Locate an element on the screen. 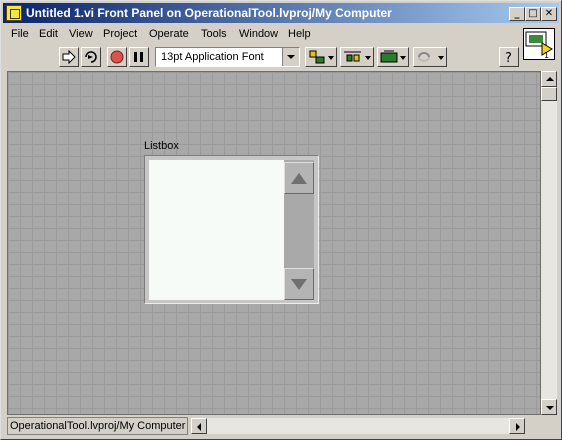 The height and width of the screenshot is (440, 562). pause-icon is located at coordinates (138, 57).